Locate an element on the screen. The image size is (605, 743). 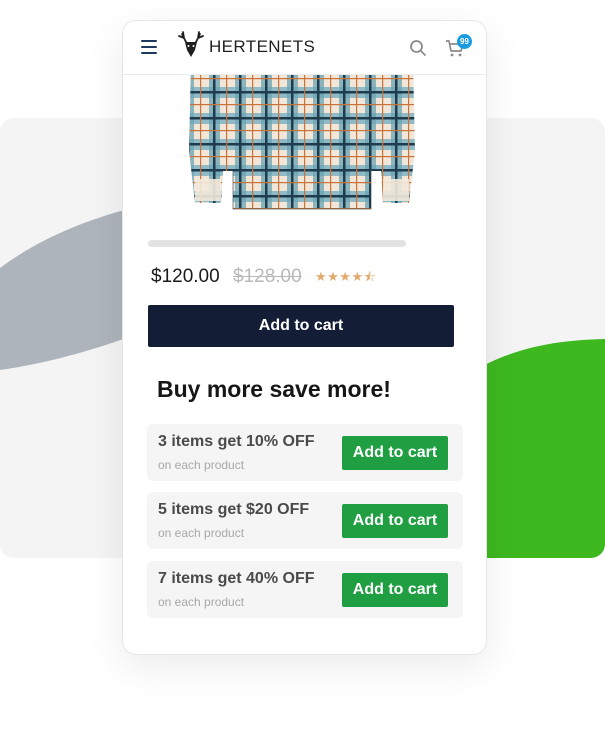
current-price: $120.00 is located at coordinates (185, 276).